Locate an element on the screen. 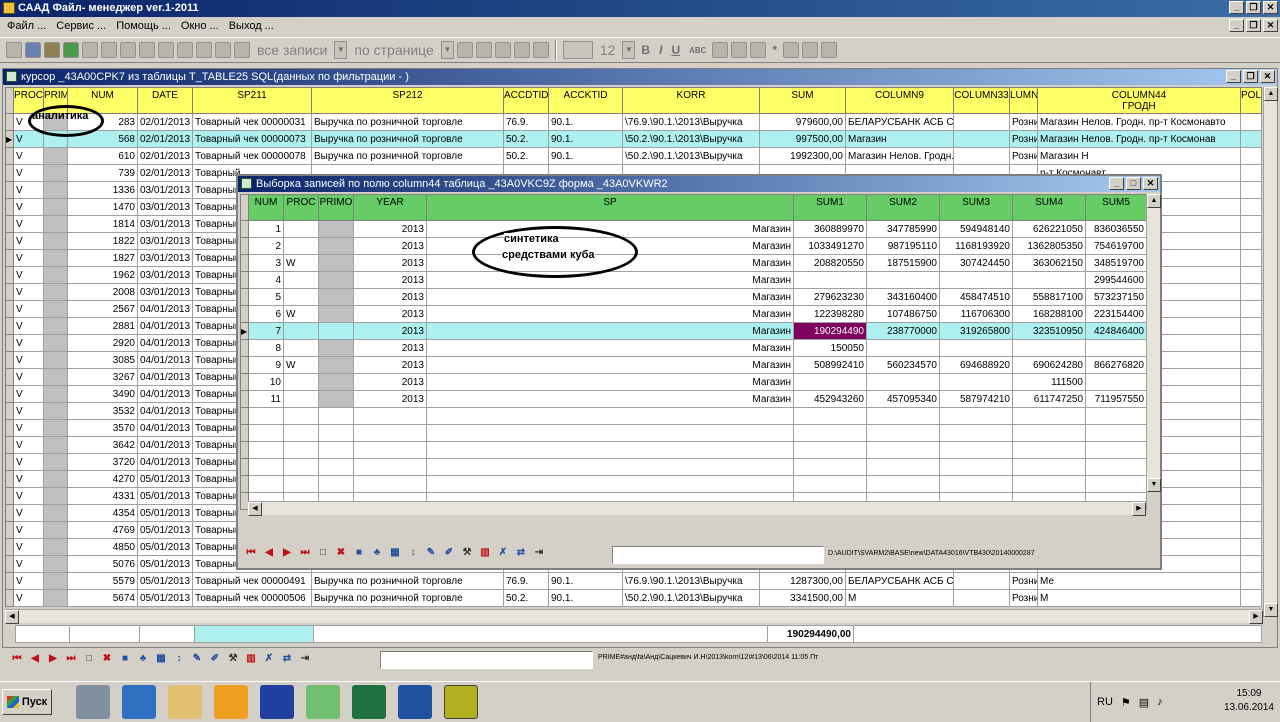  cell-s1: 452943260 is located at coordinates (830, 399).